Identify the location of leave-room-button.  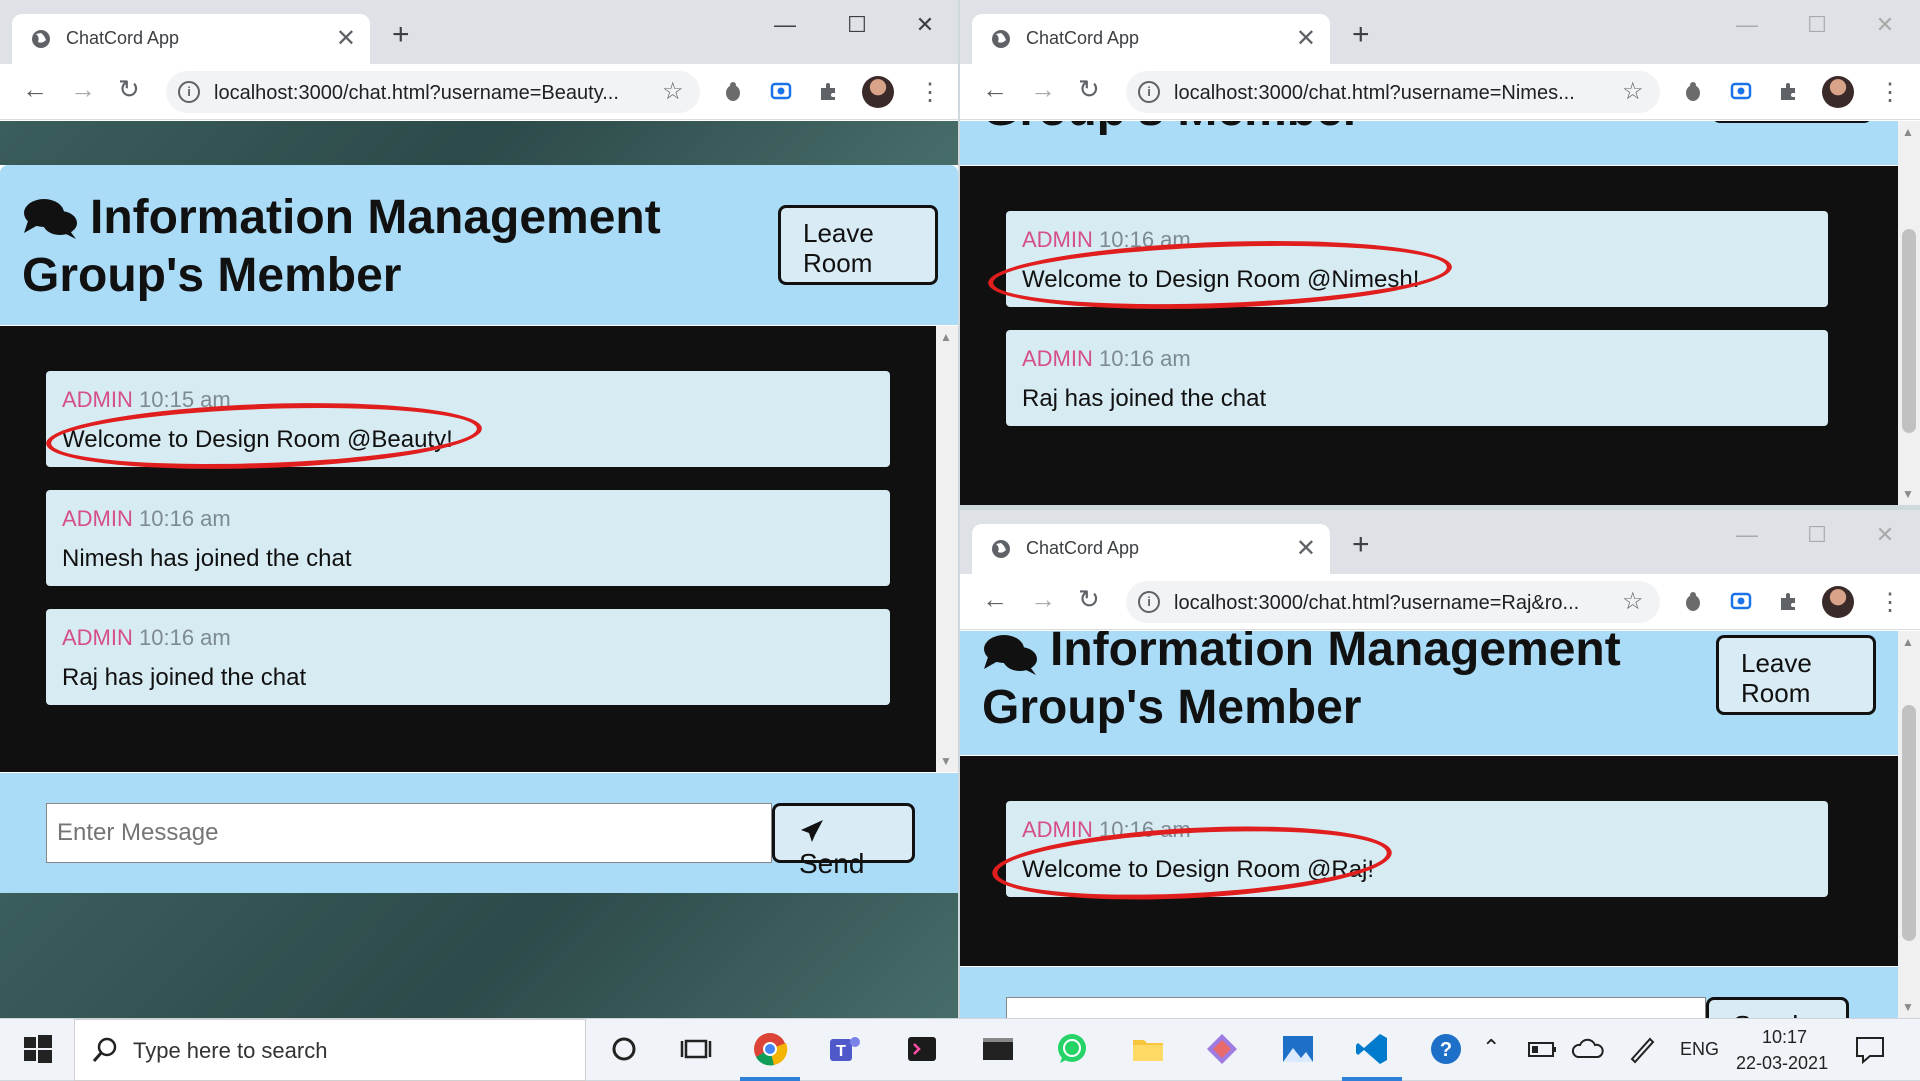
(1792, 122).